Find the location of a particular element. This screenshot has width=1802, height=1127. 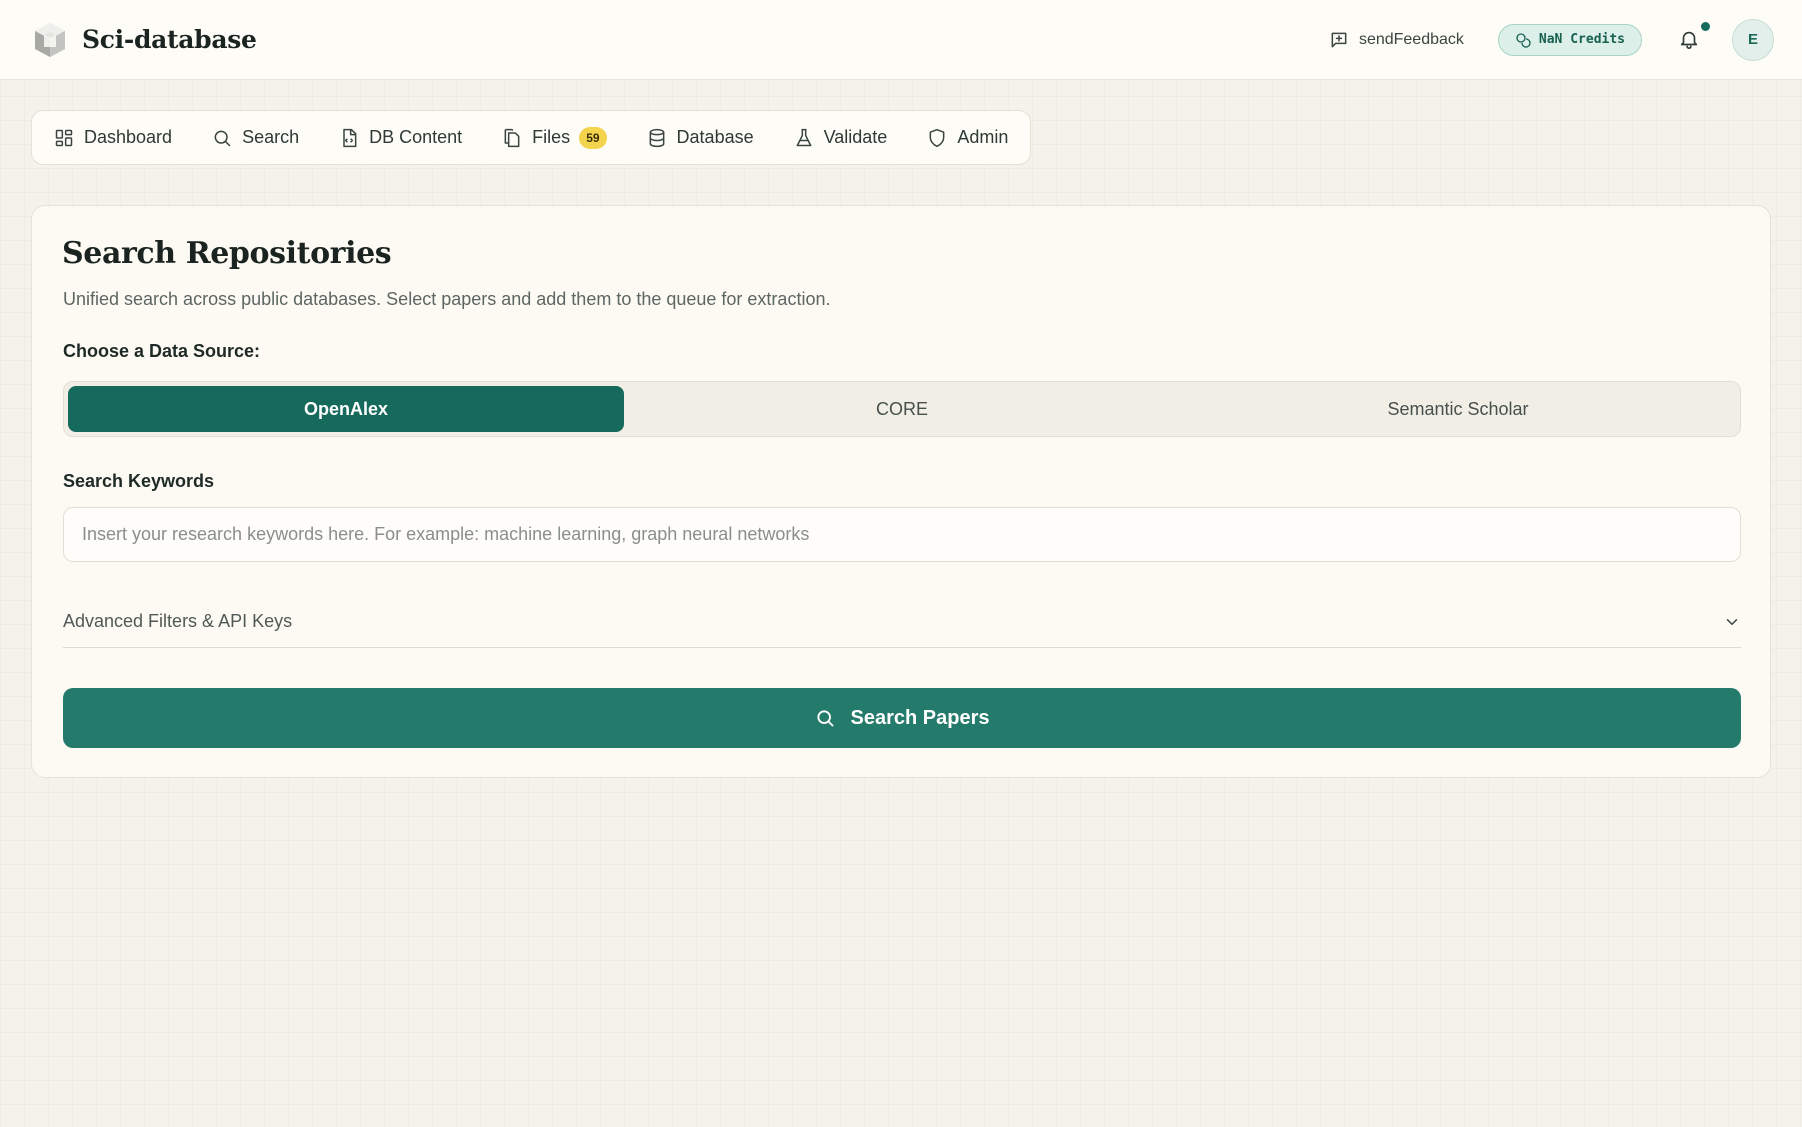

advanced-filters-label: Advanced Filters & API Keys is located at coordinates (178, 621).